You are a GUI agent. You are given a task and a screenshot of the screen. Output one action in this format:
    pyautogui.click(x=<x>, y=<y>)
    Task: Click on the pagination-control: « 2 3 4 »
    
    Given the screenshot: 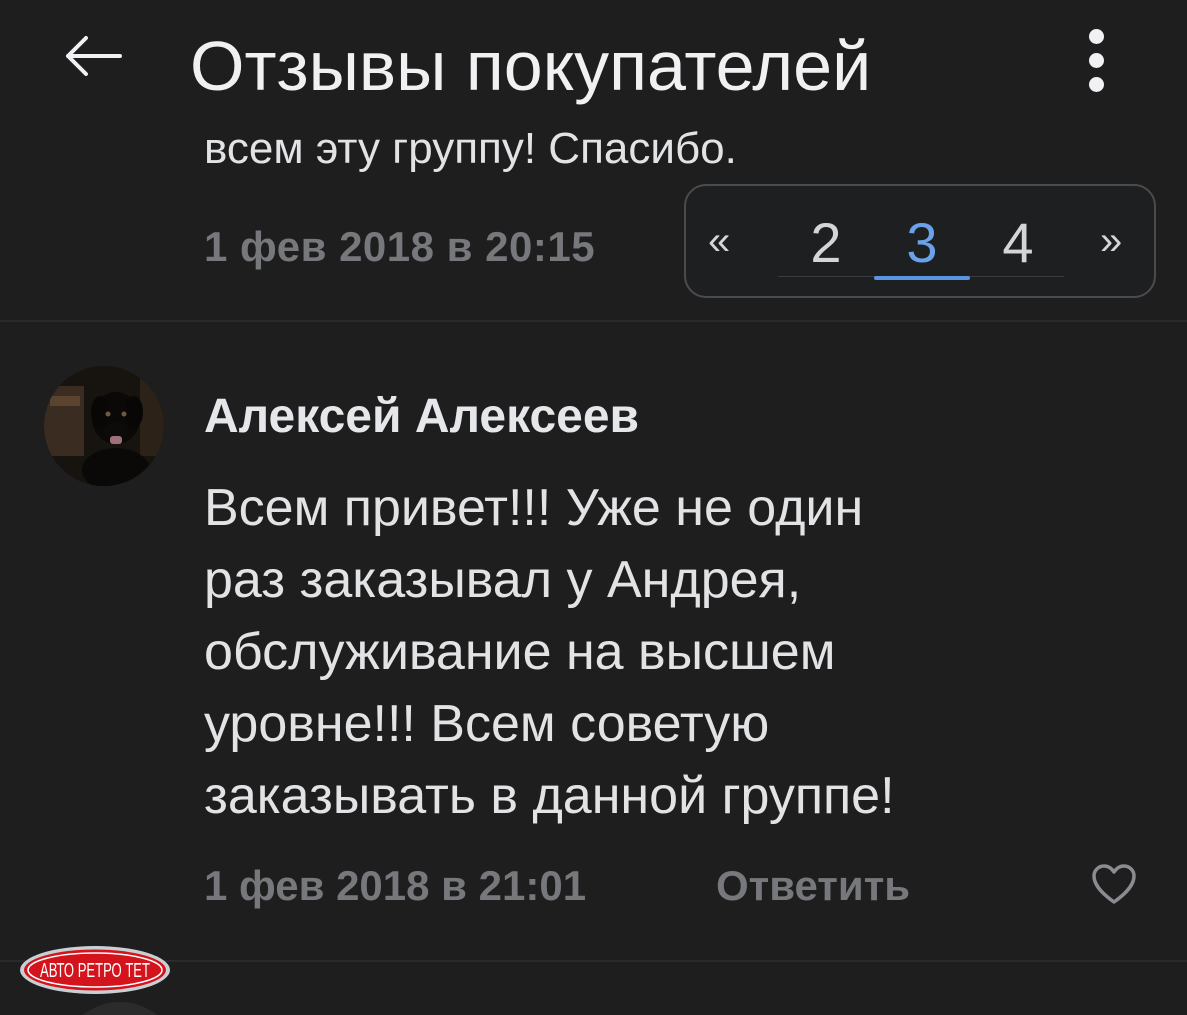 What is the action you would take?
    pyautogui.click(x=920, y=241)
    